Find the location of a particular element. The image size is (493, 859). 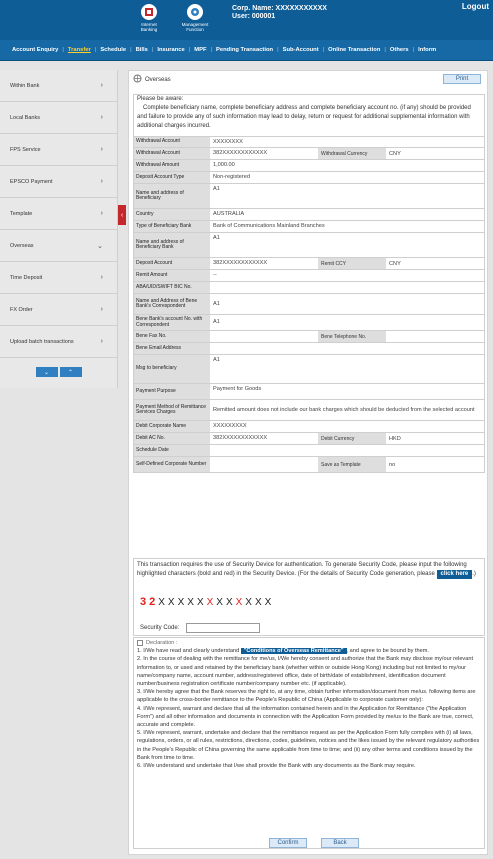

field-value: -- is located at coordinates (215, 275).